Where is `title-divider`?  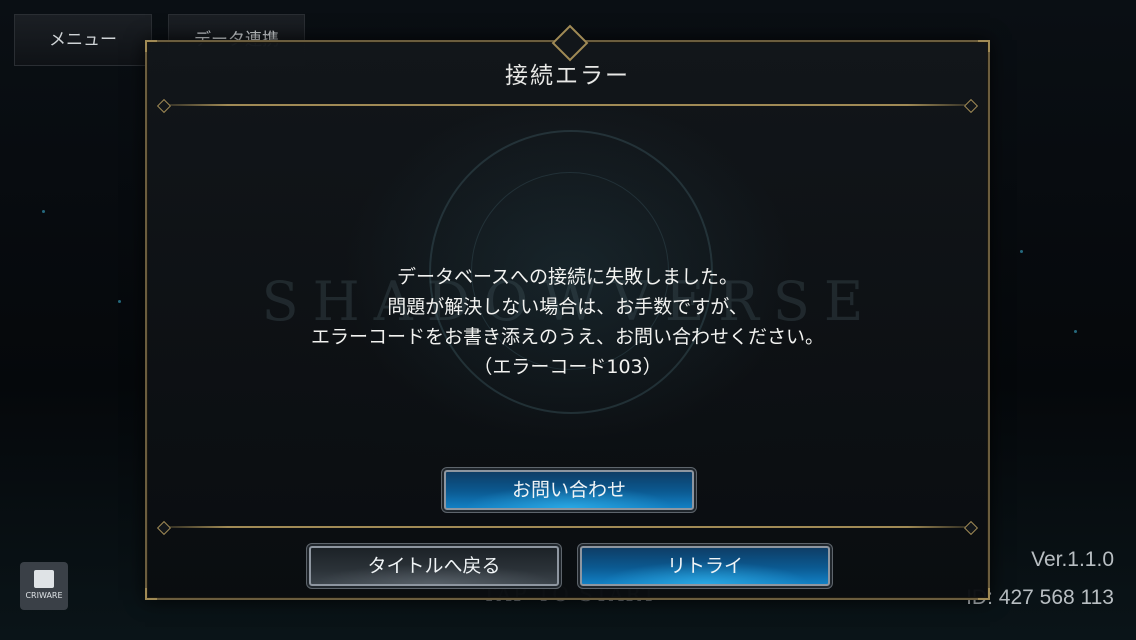
title-divider is located at coordinates (567, 105).